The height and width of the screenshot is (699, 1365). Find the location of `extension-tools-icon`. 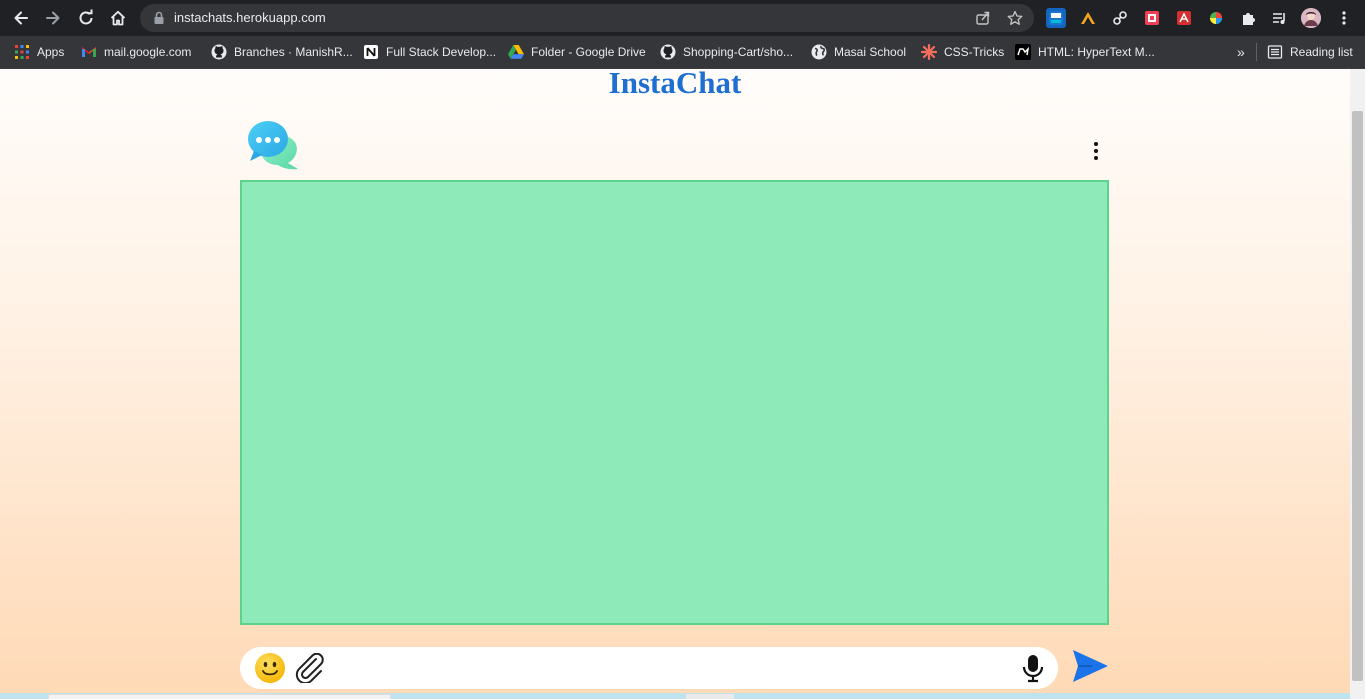

extension-tools-icon is located at coordinates (1120, 18).